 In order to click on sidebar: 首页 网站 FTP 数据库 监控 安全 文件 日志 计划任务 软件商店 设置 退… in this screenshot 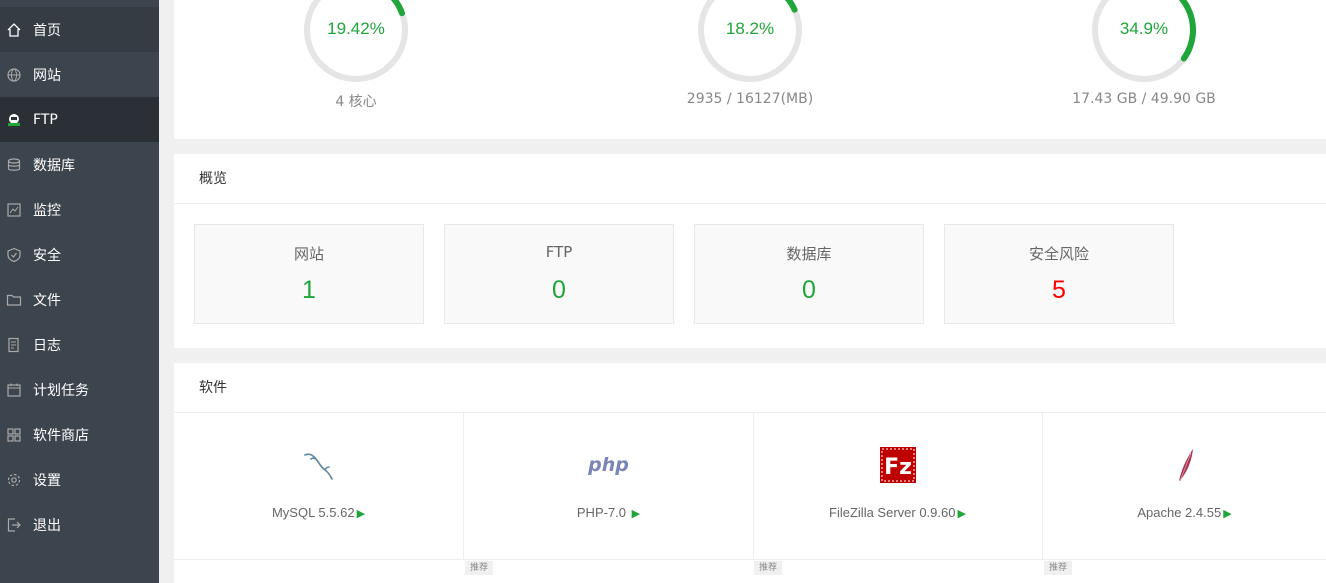, I will do `click(79, 291)`.